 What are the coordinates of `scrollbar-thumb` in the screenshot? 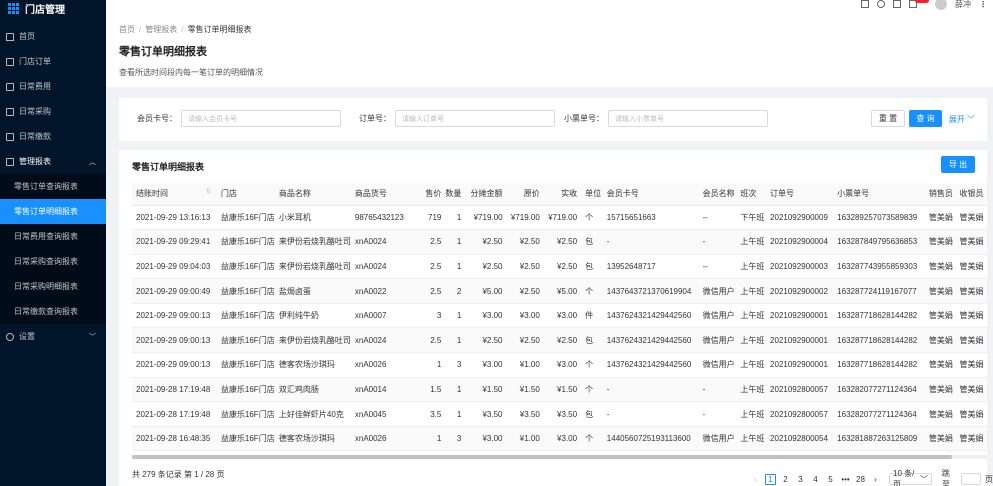 It's located at (542, 457).